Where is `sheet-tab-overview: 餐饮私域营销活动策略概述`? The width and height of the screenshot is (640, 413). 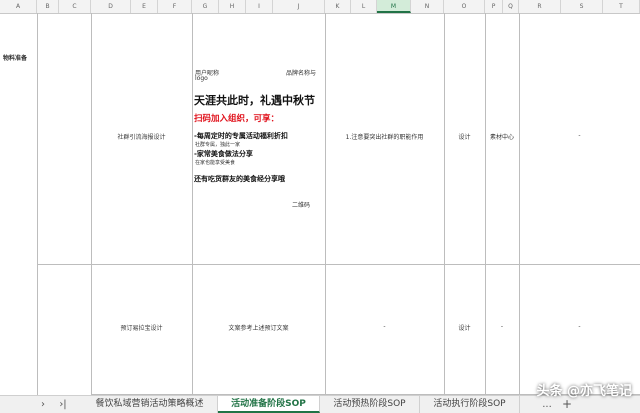 sheet-tab-overview: 餐饮私域营销活动策略概述 is located at coordinates (150, 404).